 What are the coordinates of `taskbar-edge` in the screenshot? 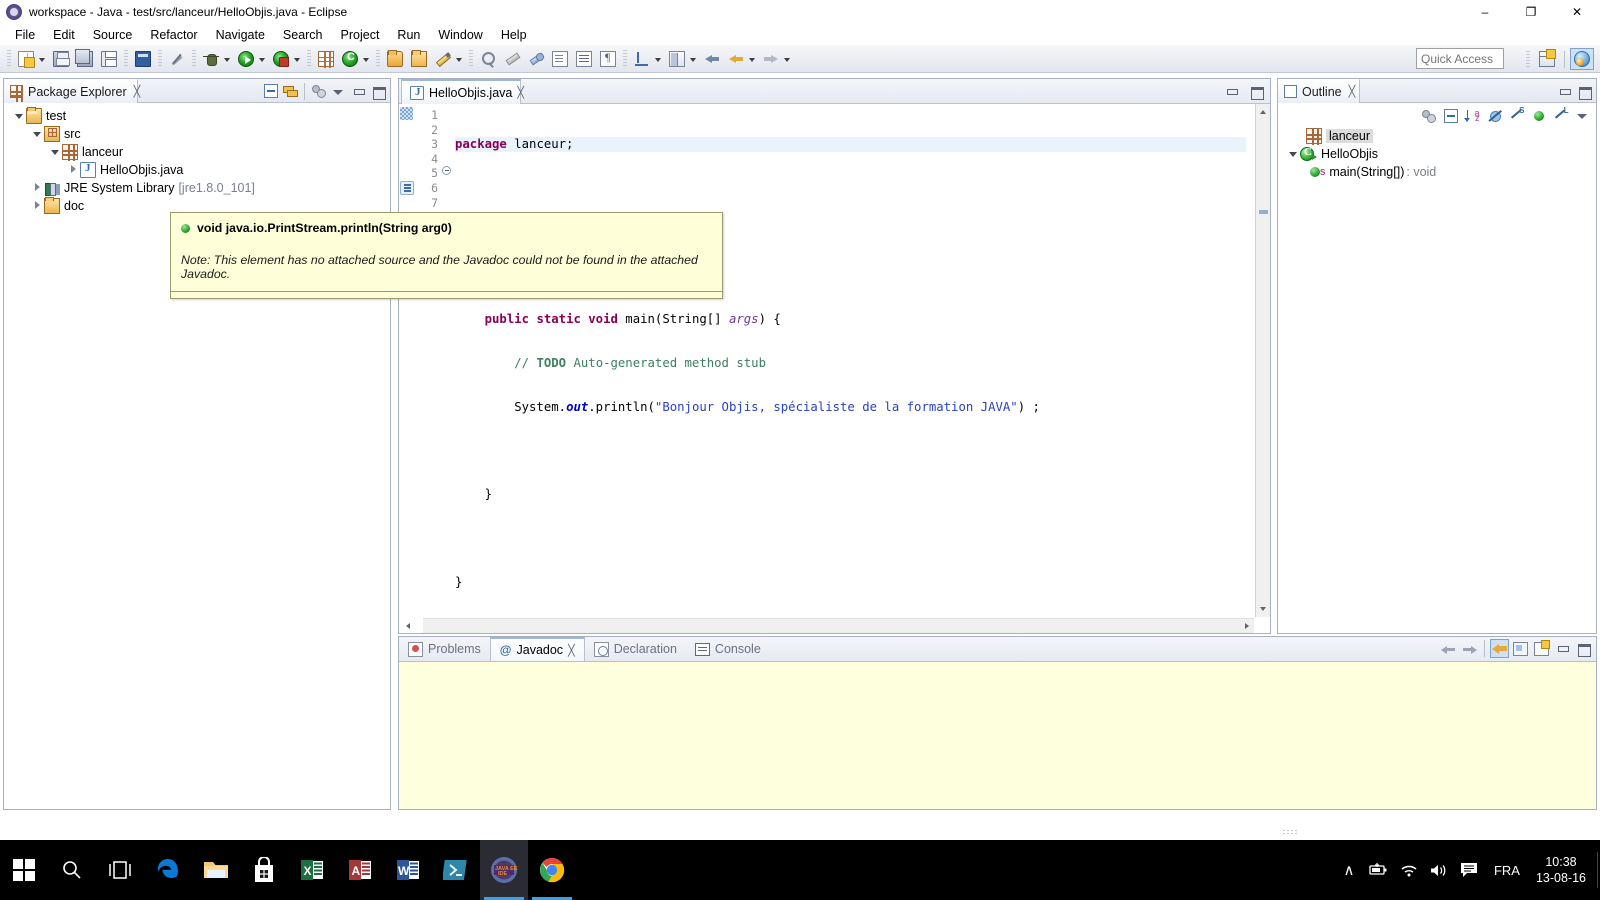 It's located at (168, 870).